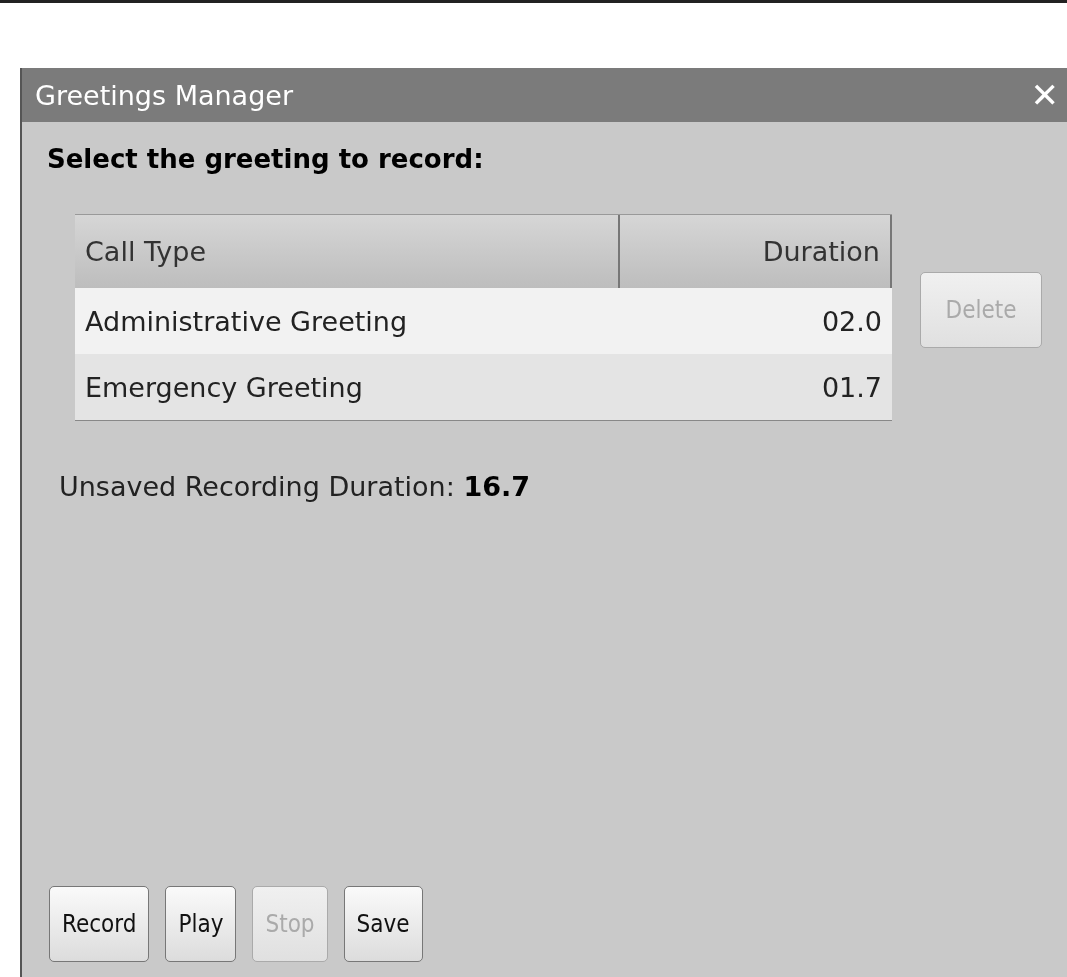 This screenshot has width=1067, height=977. What do you see at coordinates (851, 387) in the screenshot?
I see `table-cell-text: 01.7` at bounding box center [851, 387].